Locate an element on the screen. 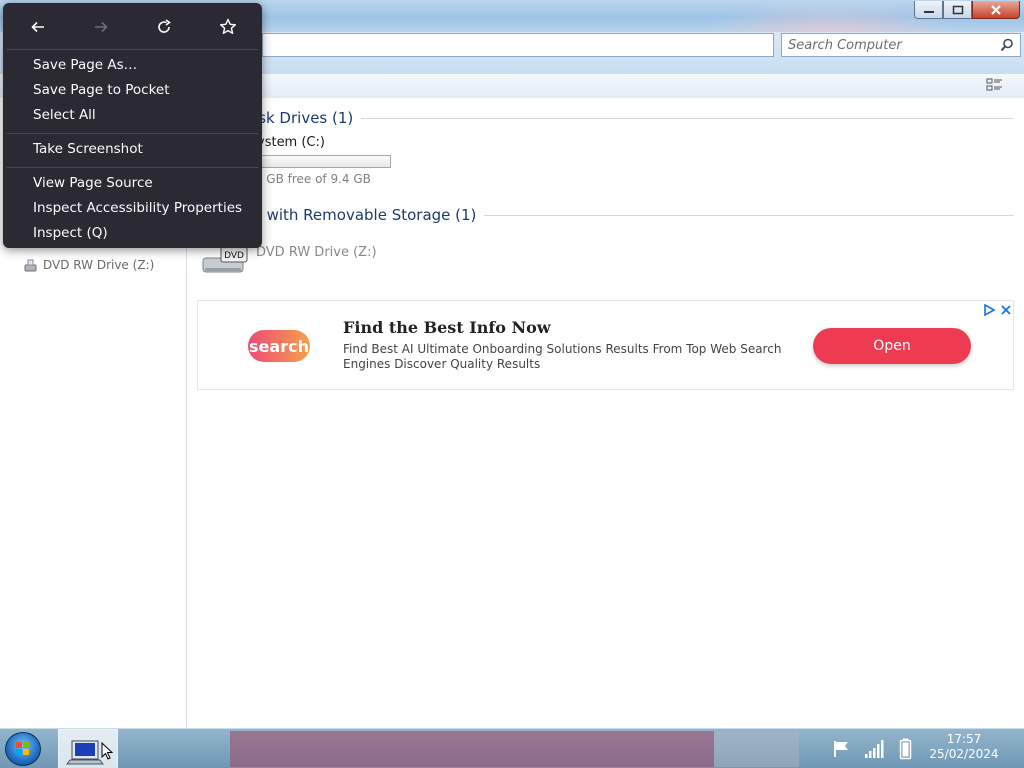 Image resolution: width=1024 pixels, height=768 pixels. reload-button is located at coordinates (164, 27).